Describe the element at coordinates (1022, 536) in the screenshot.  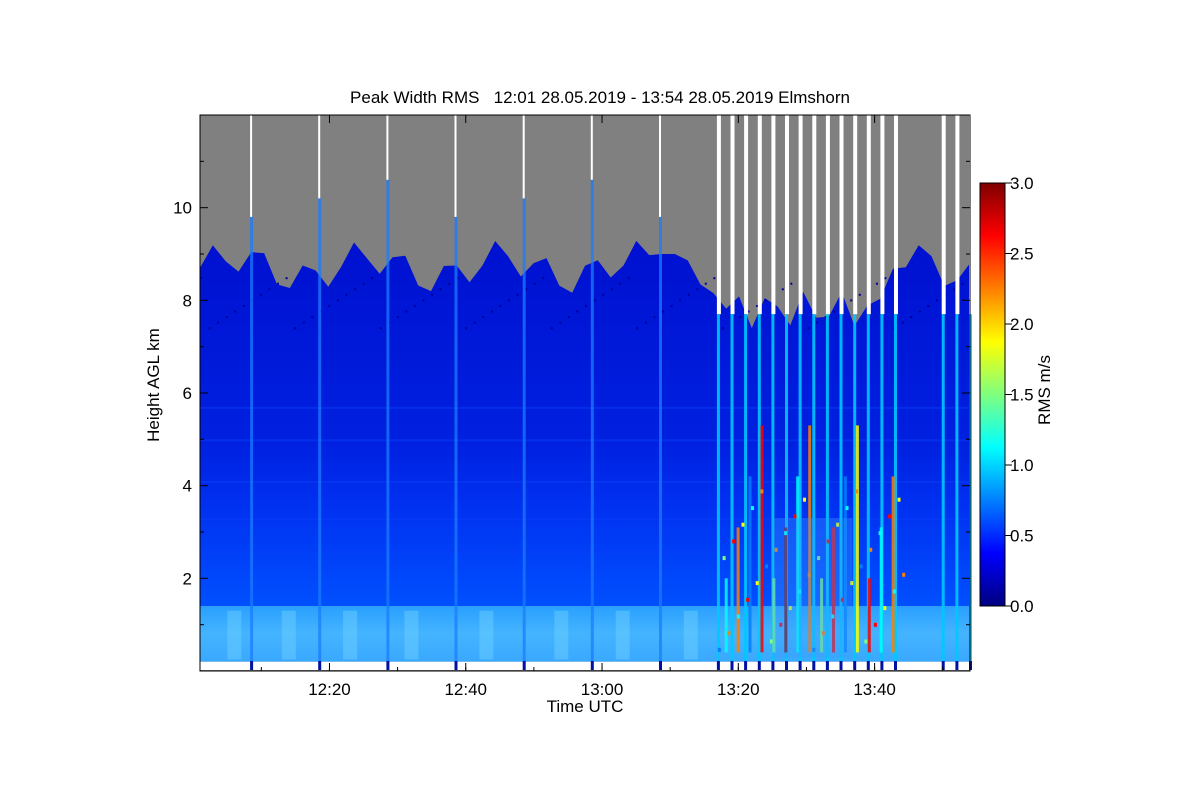
I see `colorbar-tick-label: 0.5` at that location.